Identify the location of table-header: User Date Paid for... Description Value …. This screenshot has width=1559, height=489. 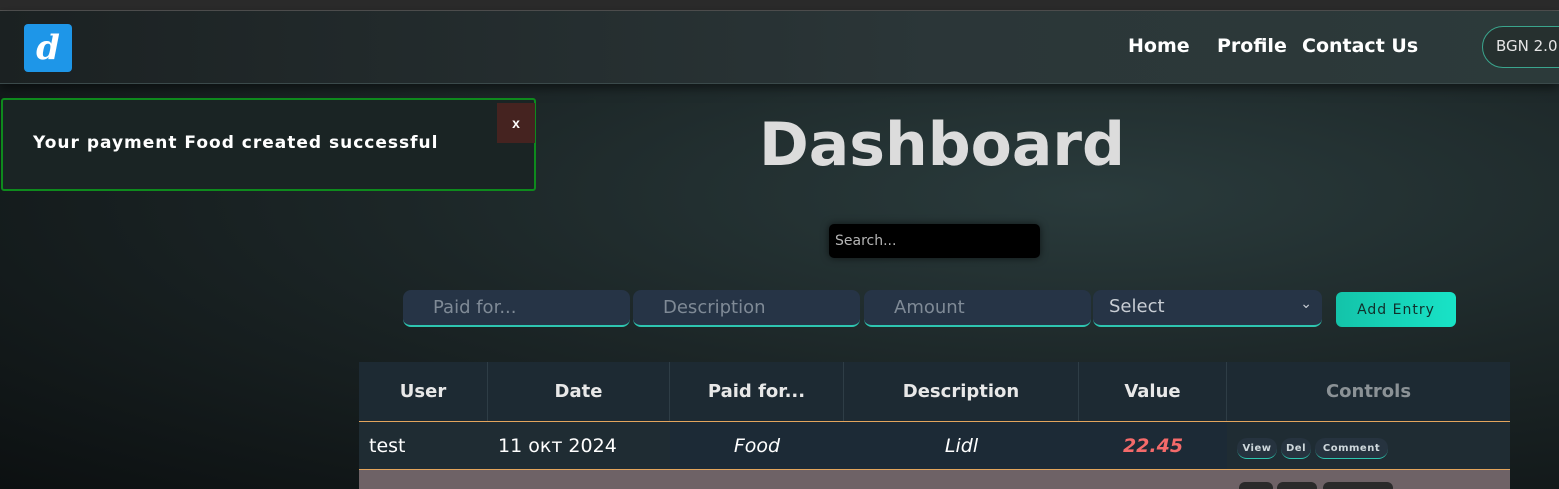
(934, 391).